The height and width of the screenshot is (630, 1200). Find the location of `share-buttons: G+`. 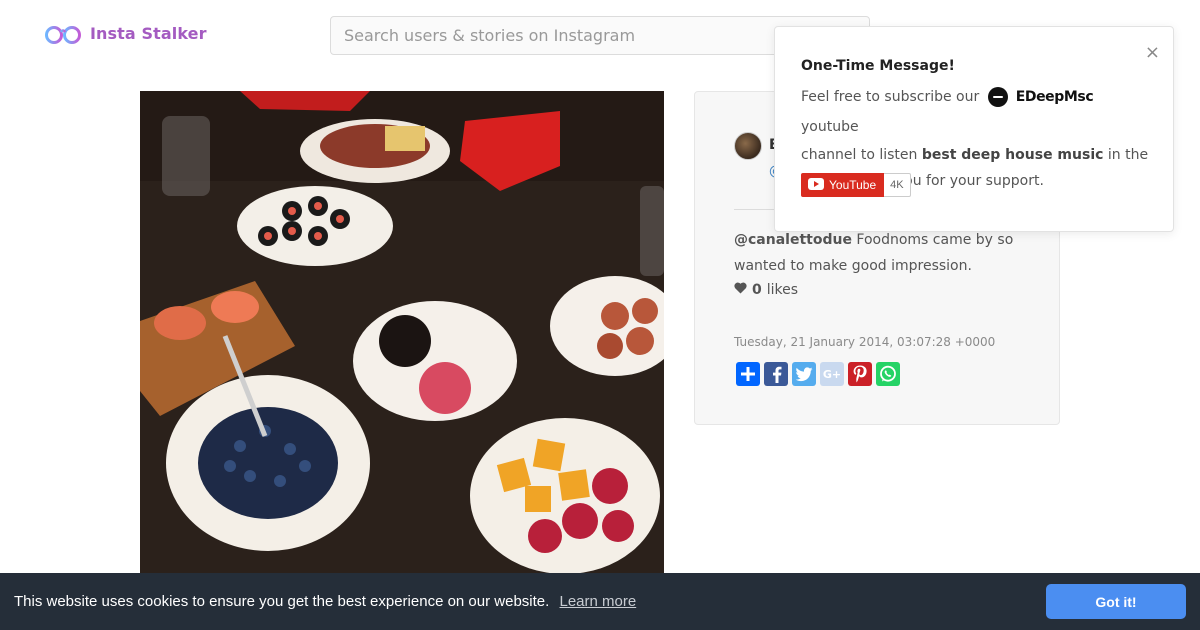

share-buttons: G+ is located at coordinates (818, 374).